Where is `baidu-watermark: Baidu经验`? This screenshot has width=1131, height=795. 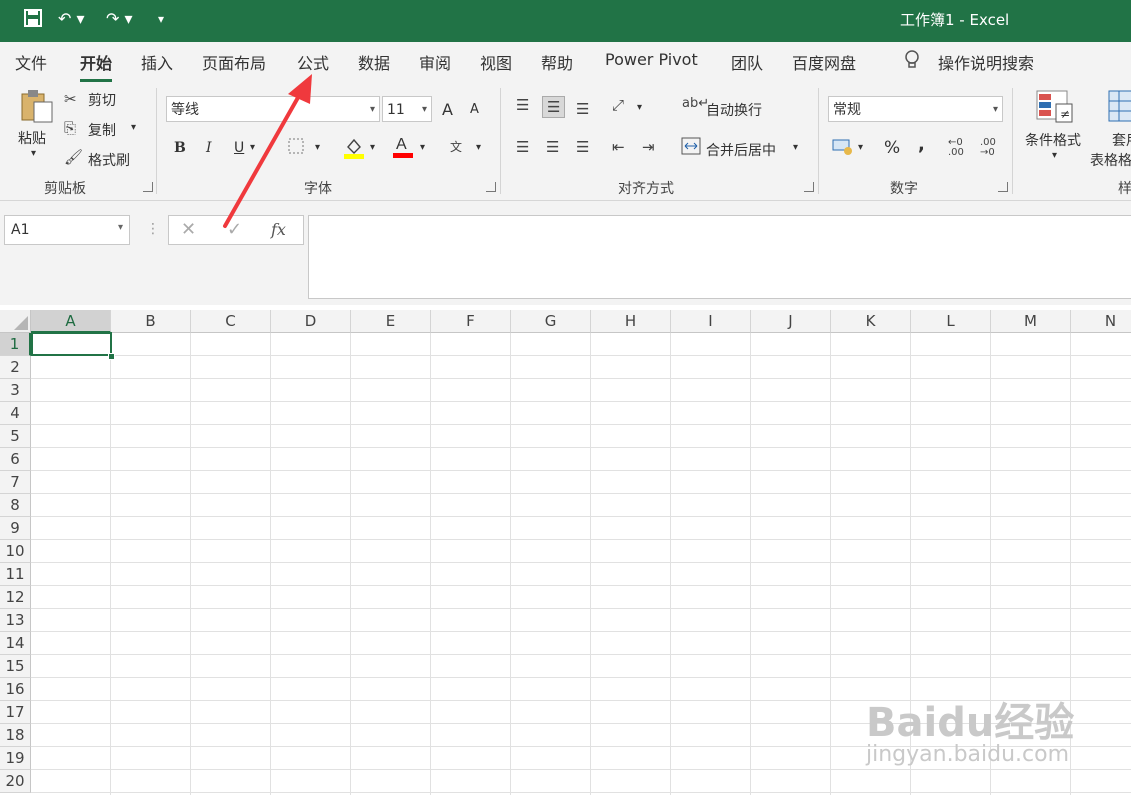
baidu-watermark: Baidu经验 is located at coordinates (970, 723).